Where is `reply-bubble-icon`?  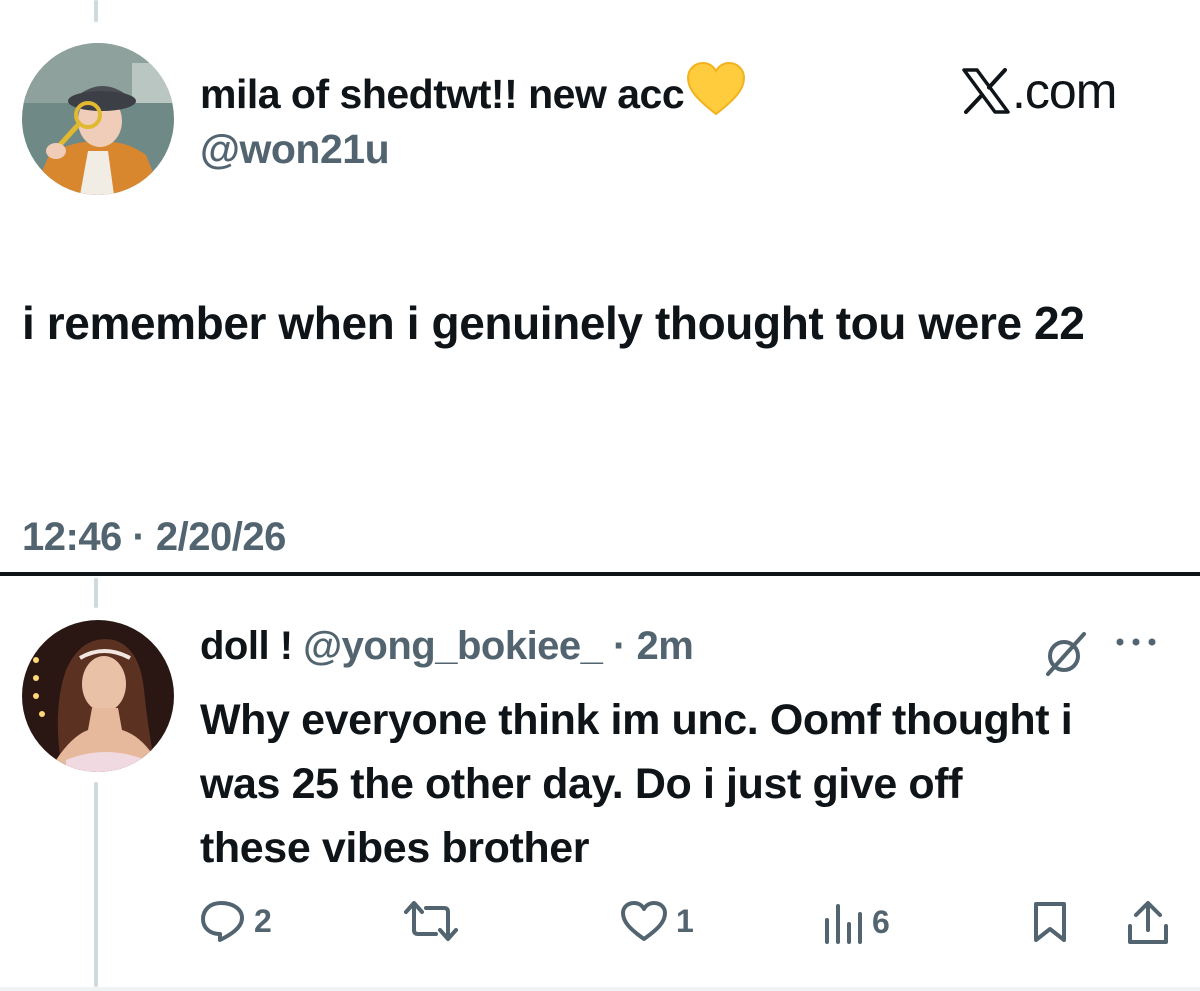
reply-bubble-icon is located at coordinates (222, 921).